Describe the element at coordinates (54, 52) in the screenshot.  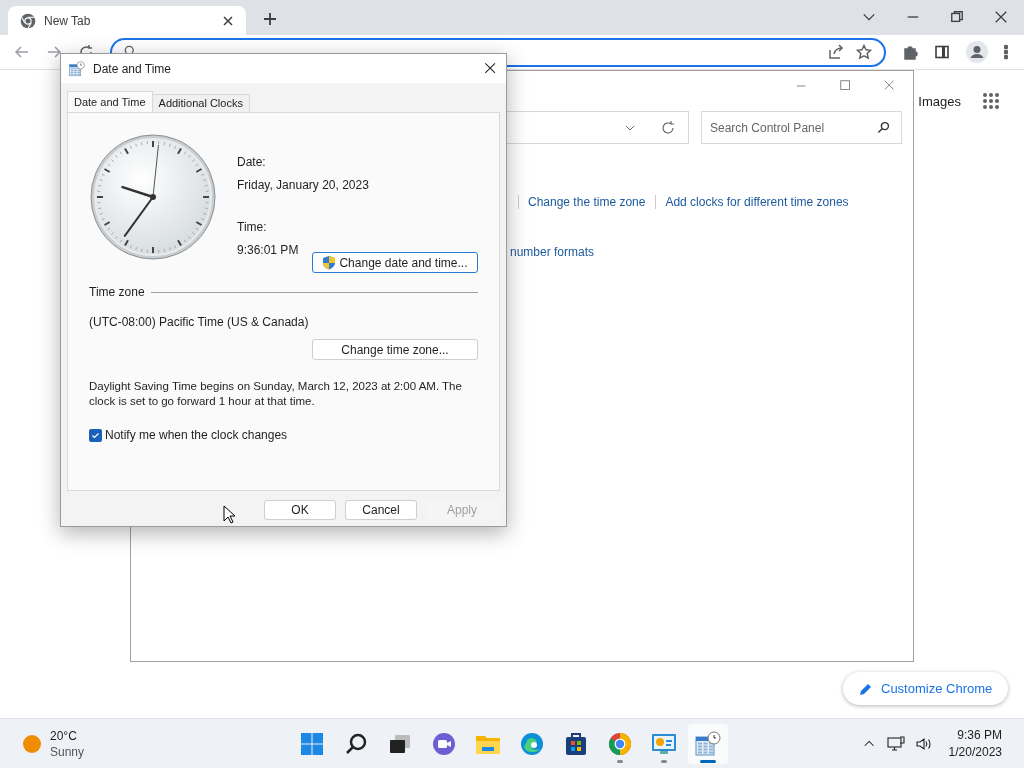
I see `forward-arrow-icon` at that location.